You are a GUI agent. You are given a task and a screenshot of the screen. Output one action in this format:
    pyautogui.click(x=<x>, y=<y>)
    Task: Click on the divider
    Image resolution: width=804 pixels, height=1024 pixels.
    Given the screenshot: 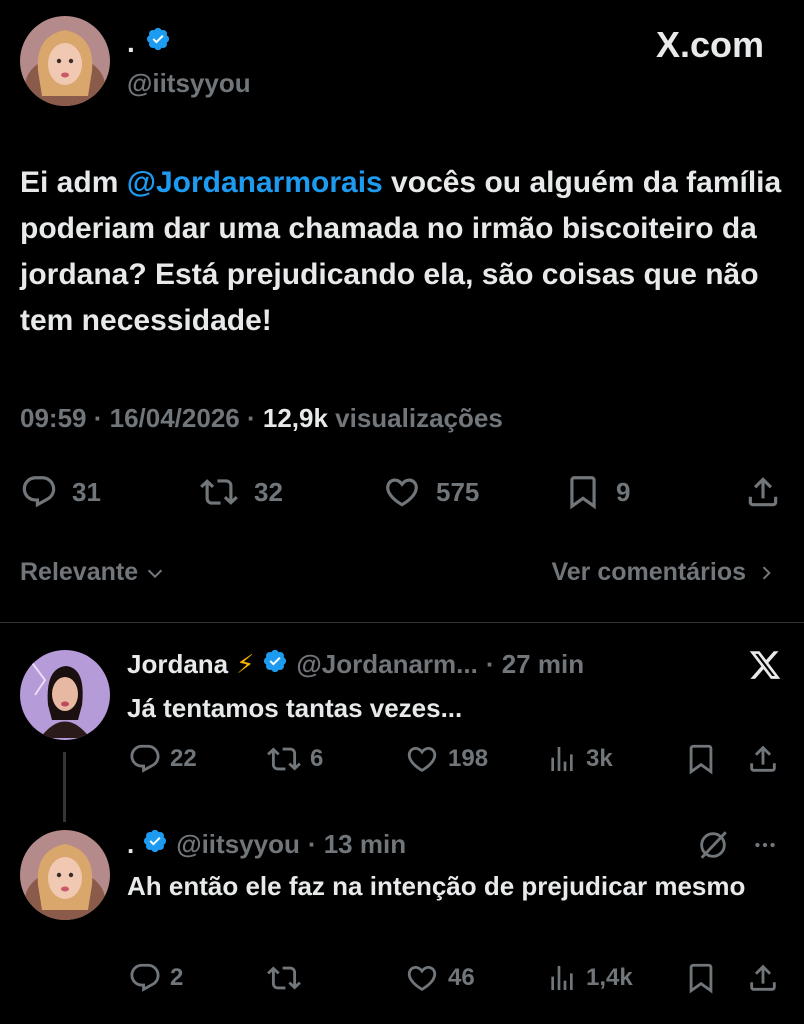 What is the action you would take?
    pyautogui.click(x=402, y=622)
    